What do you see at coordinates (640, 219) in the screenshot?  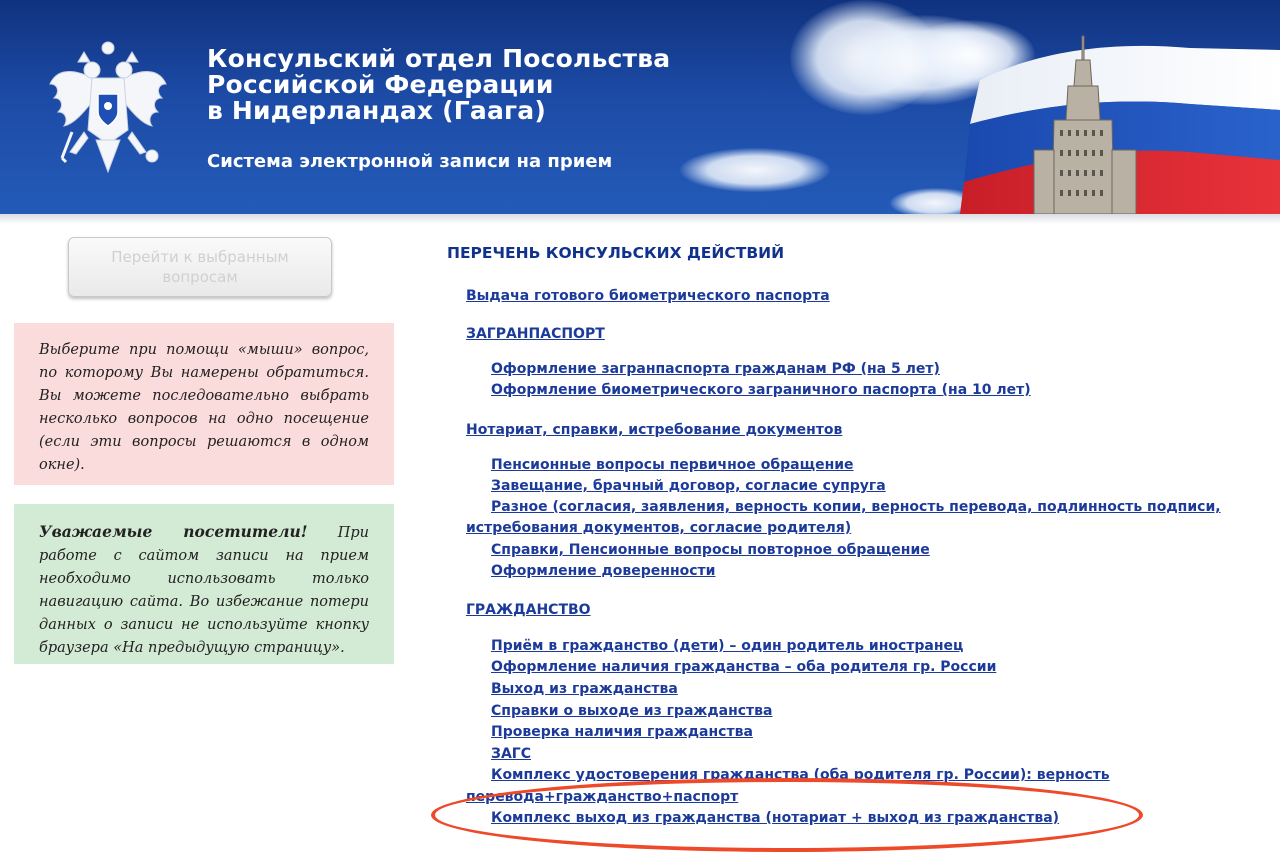 I see `header-divider` at bounding box center [640, 219].